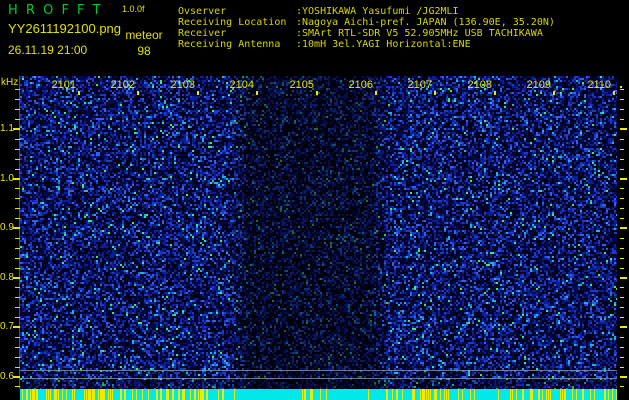 Image resolution: width=629 pixels, height=400 pixels. What do you see at coordinates (7, 227) in the screenshot?
I see `y-axis-label: 0.9` at bounding box center [7, 227].